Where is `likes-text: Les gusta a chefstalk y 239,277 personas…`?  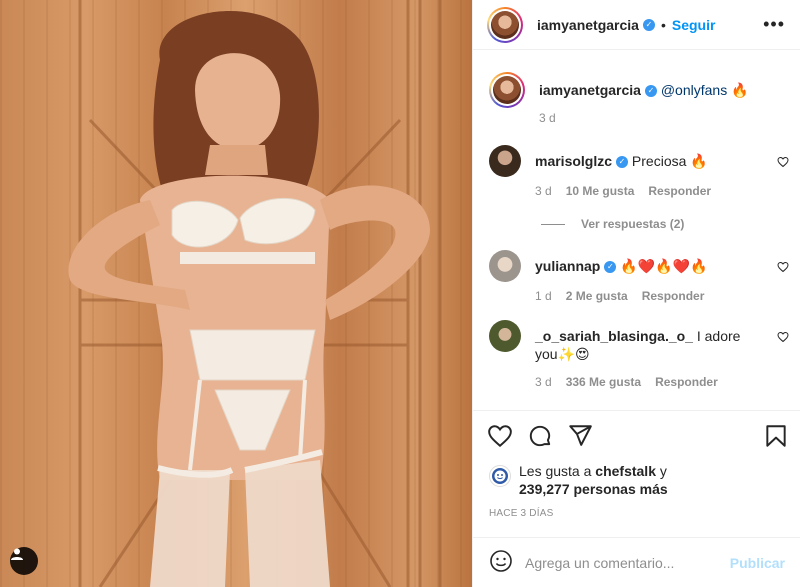
likes-text: Les gusta a chefstalk y 239,277 personas… is located at coordinates (593, 480).